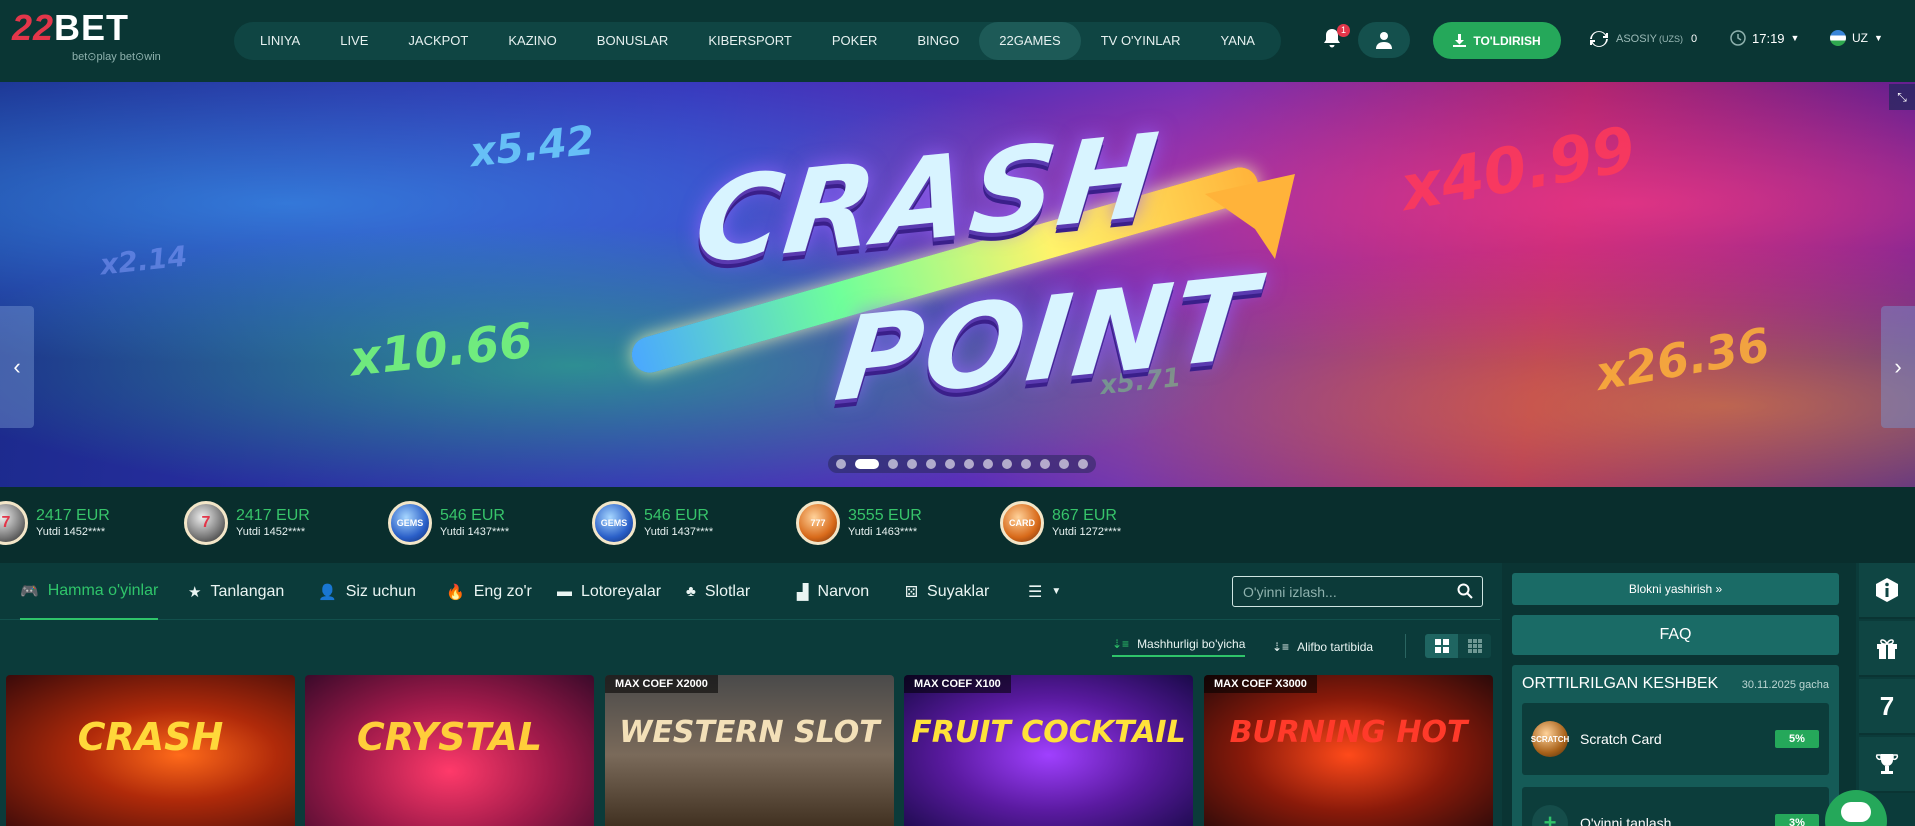 This screenshot has width=1915, height=826. I want to click on user-star-icon: 👤, so click(327, 592).